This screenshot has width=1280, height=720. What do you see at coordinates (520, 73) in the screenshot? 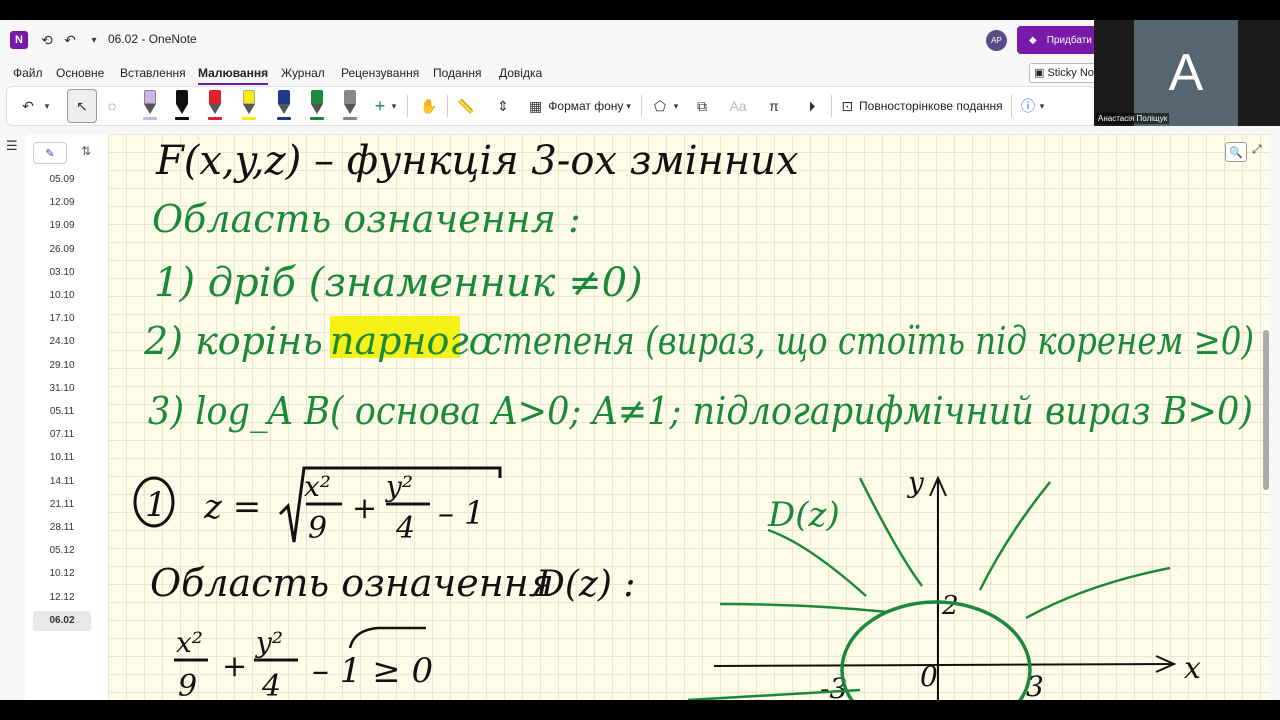
I see `menu-help: Довідка` at bounding box center [520, 73].